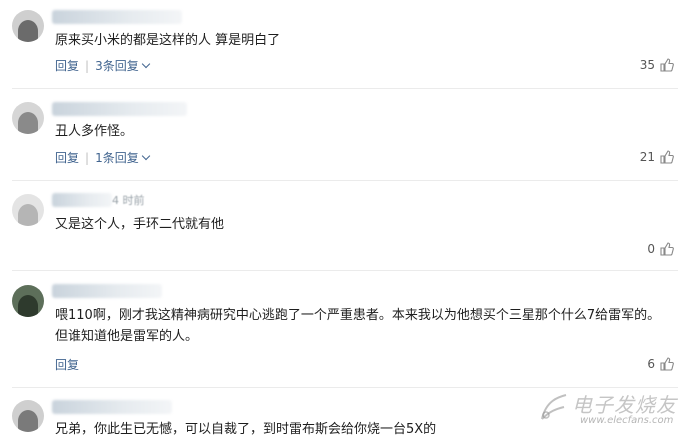  I want to click on replies-toggle: 1条回复, so click(122, 158).